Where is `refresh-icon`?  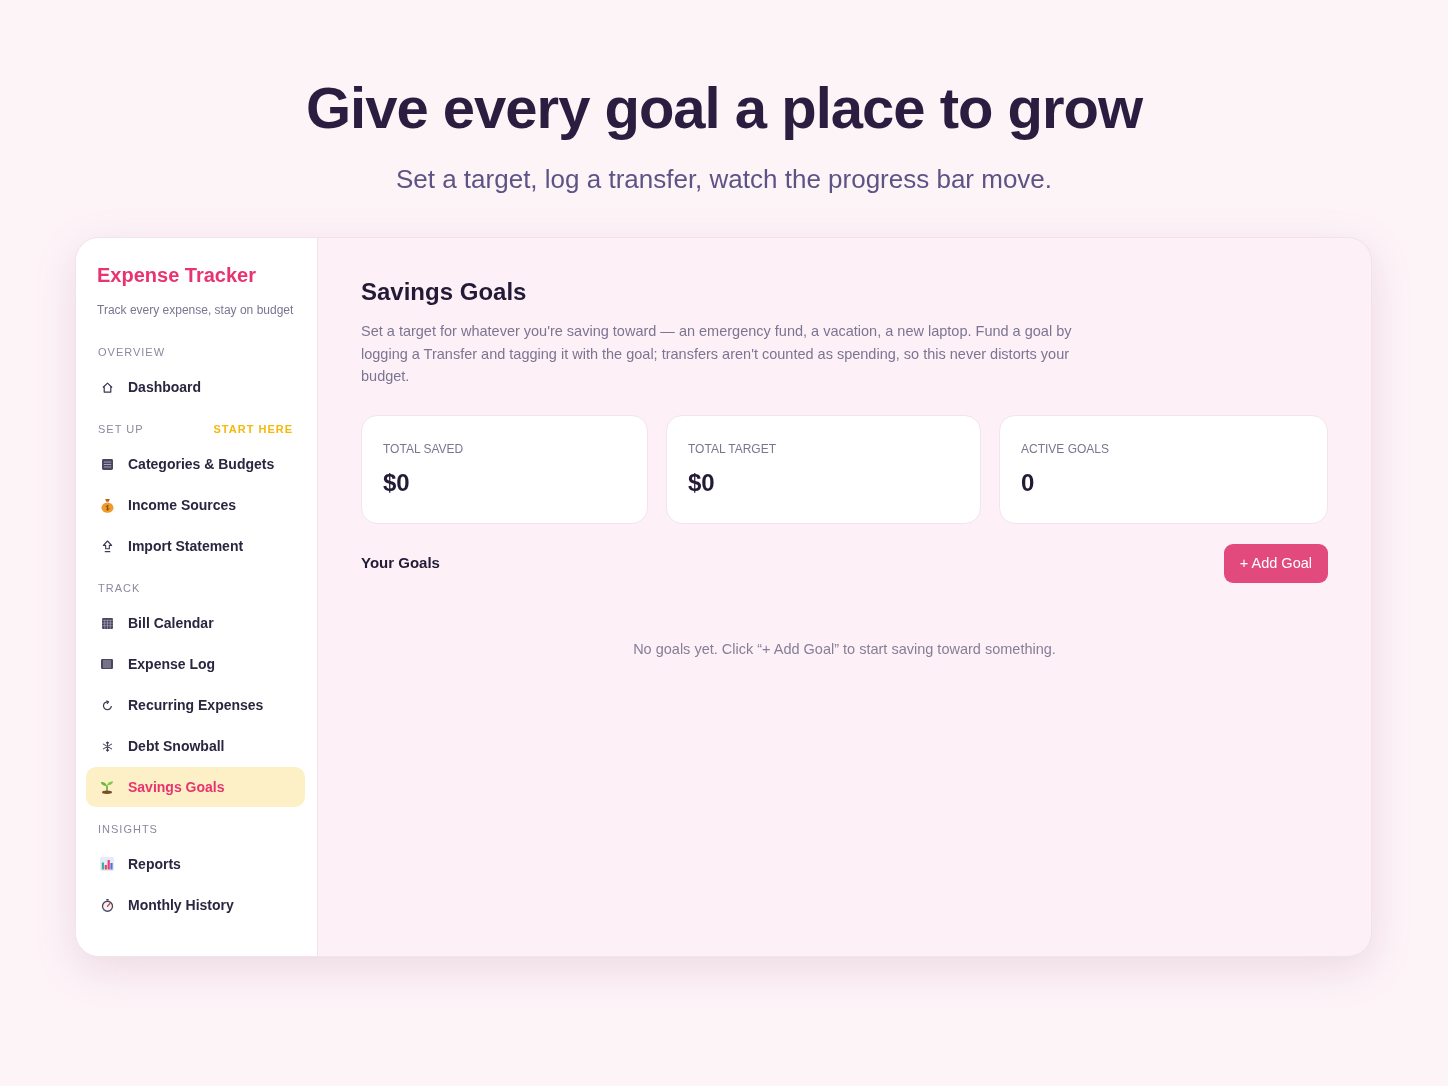 refresh-icon is located at coordinates (107, 705).